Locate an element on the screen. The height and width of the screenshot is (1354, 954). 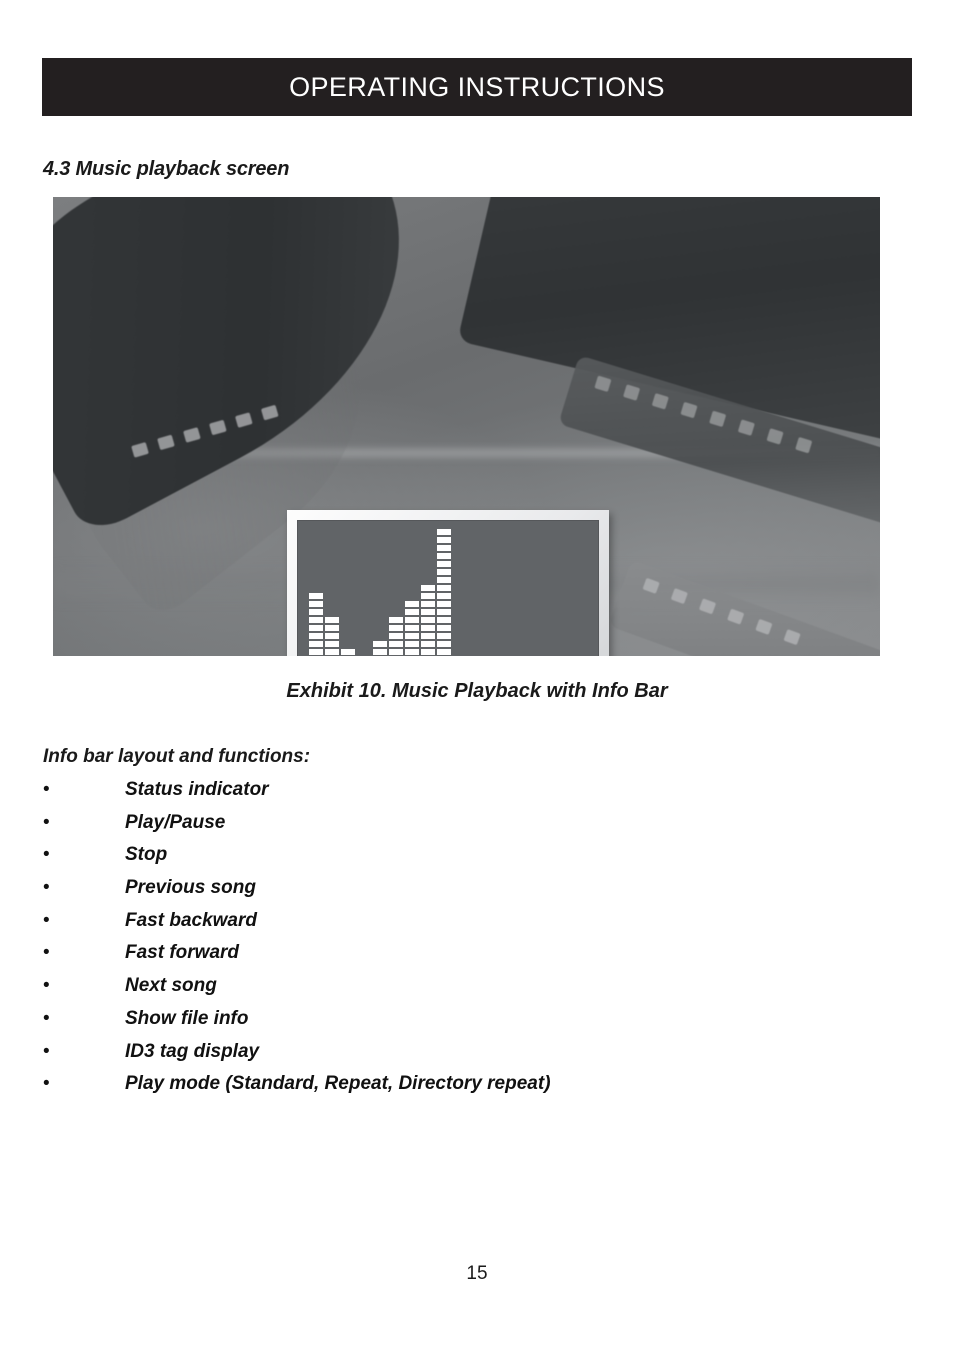
list-item-label: Stop is located at coordinates (146, 855).